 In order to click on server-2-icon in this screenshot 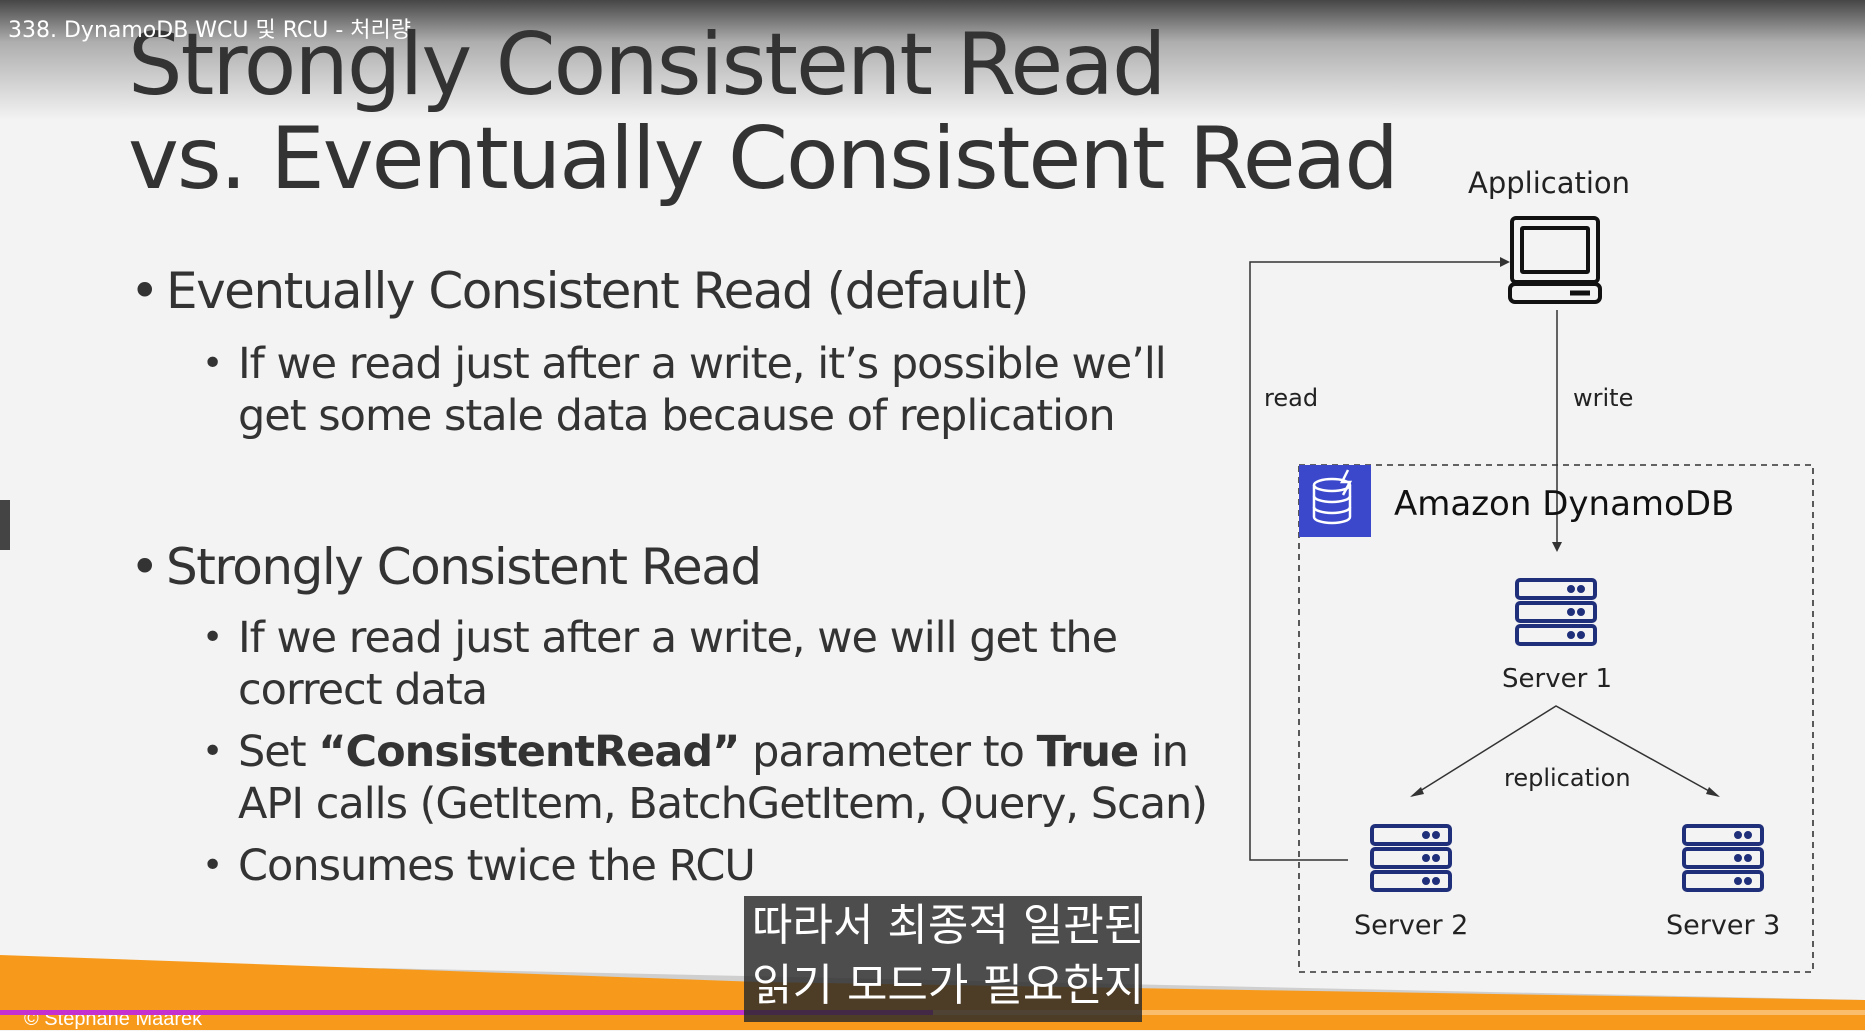, I will do `click(1411, 858)`.